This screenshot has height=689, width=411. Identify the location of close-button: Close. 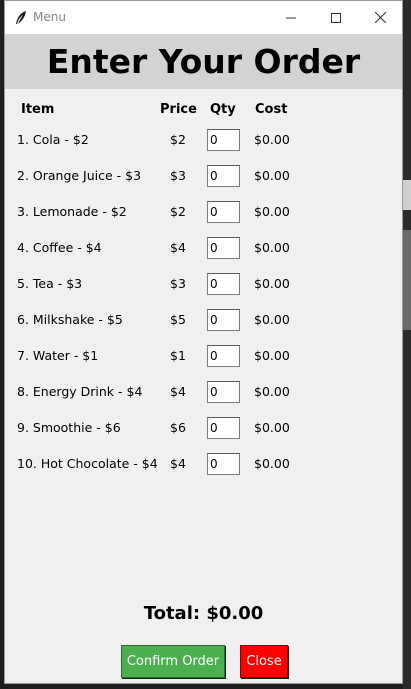
(264, 661).